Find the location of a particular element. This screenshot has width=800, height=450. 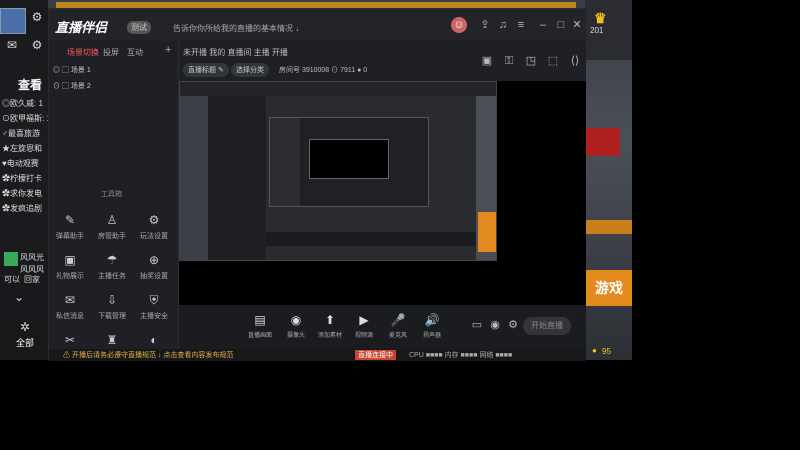

nested-bottombar is located at coordinates (371, 239).